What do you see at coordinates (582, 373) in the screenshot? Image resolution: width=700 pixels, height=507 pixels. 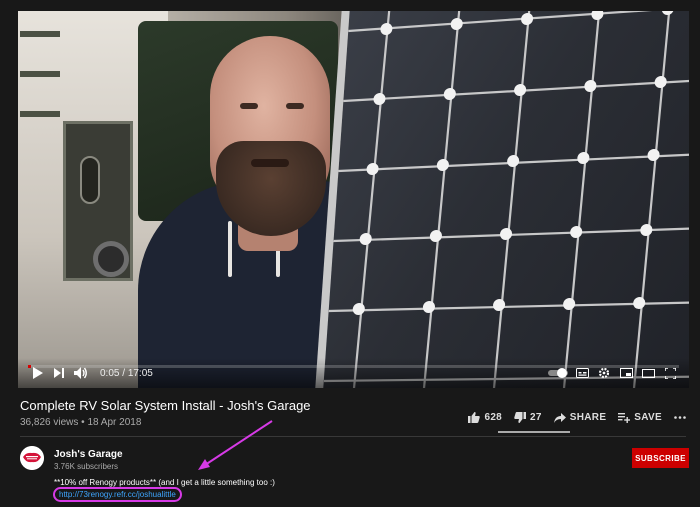 I see `captions-icon` at bounding box center [582, 373].